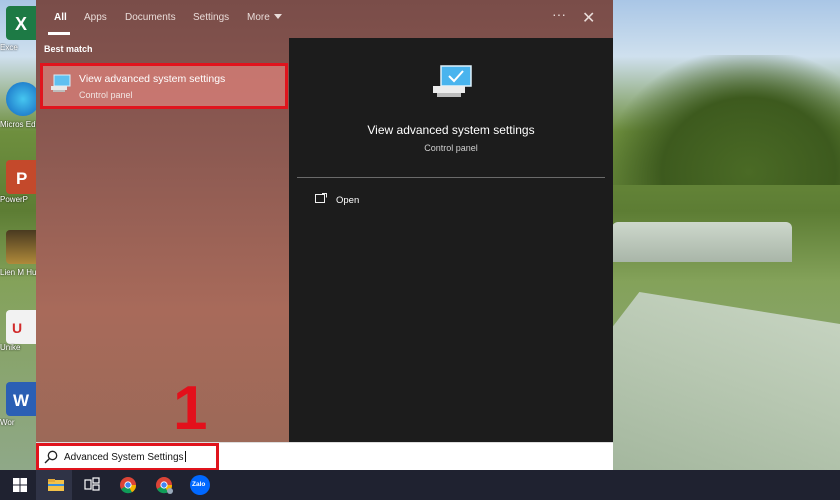 This screenshot has height=500, width=840. What do you see at coordinates (190, 408) in the screenshot?
I see `step-annotation-1: 1` at bounding box center [190, 408].